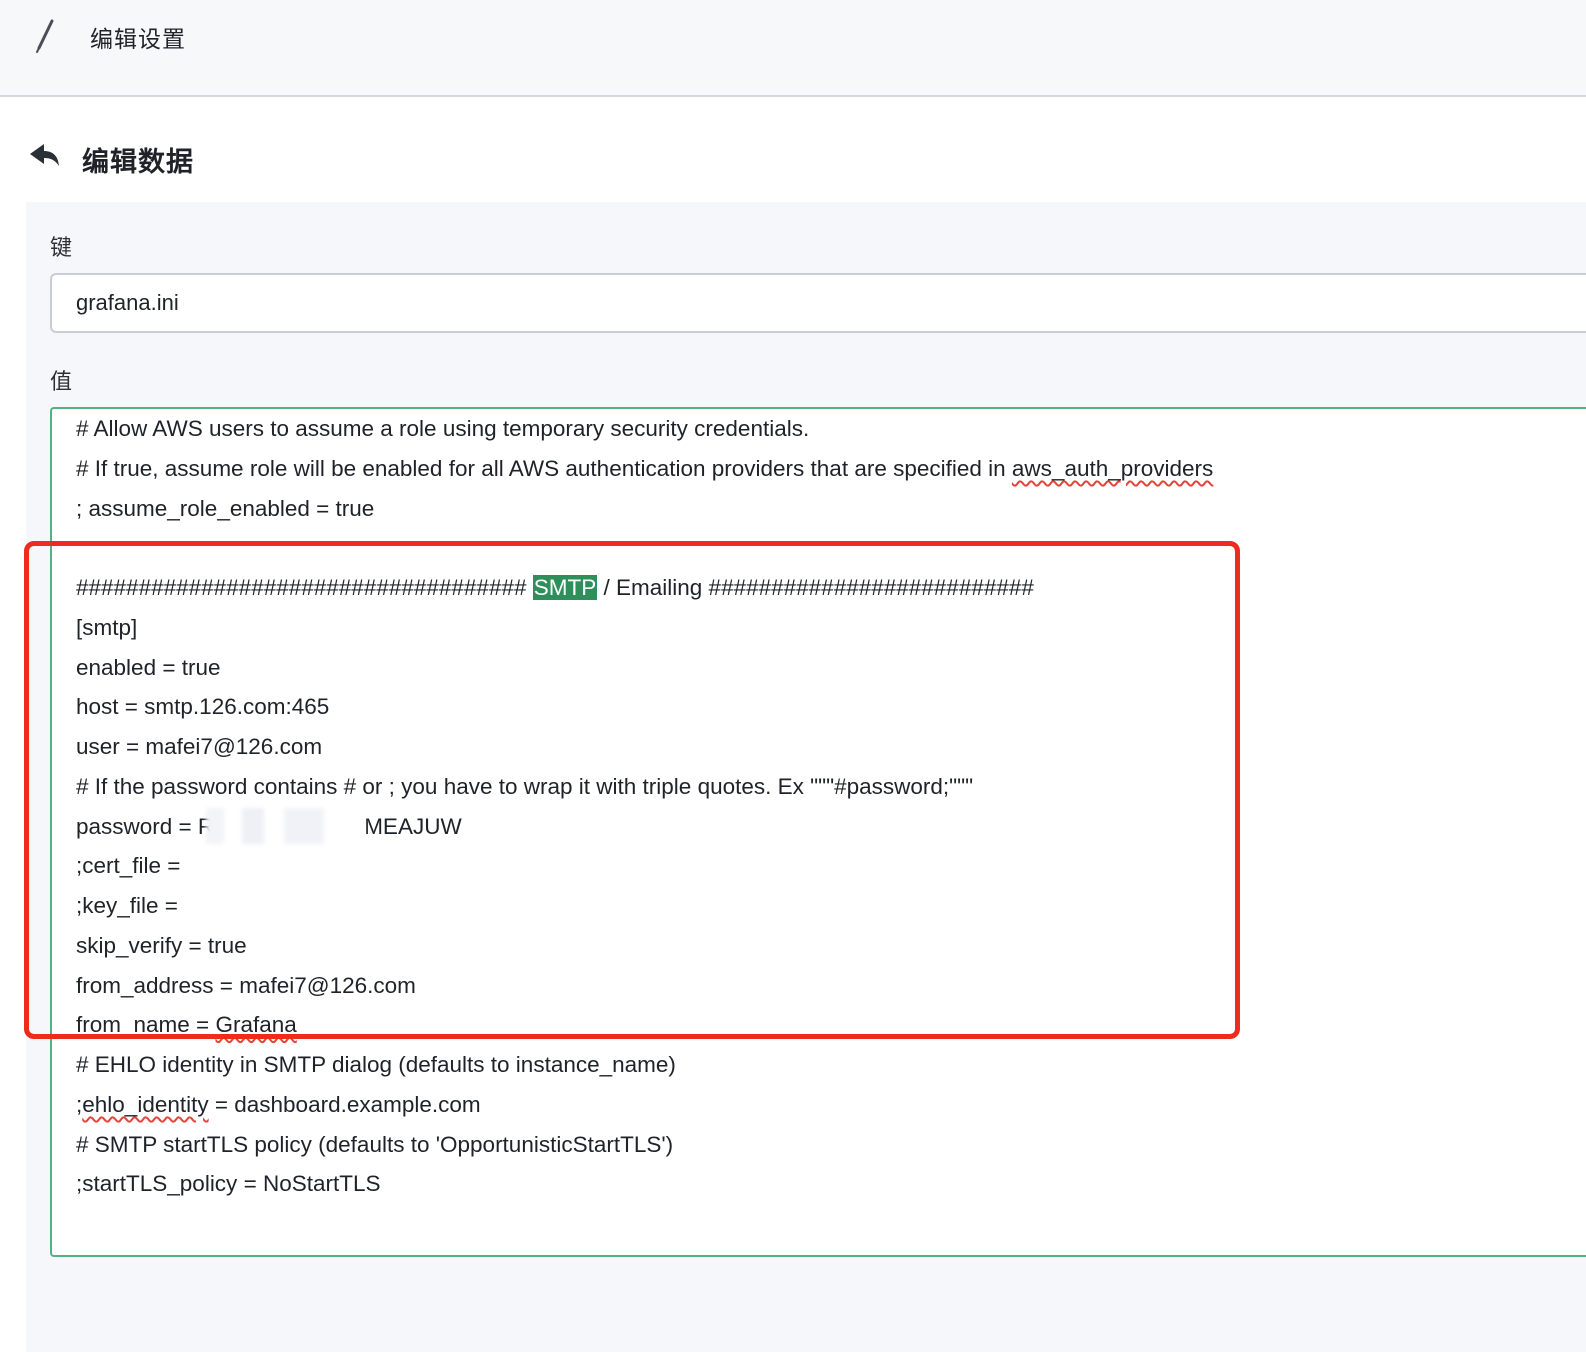  I want to click on value-label: 值, so click(61, 382).